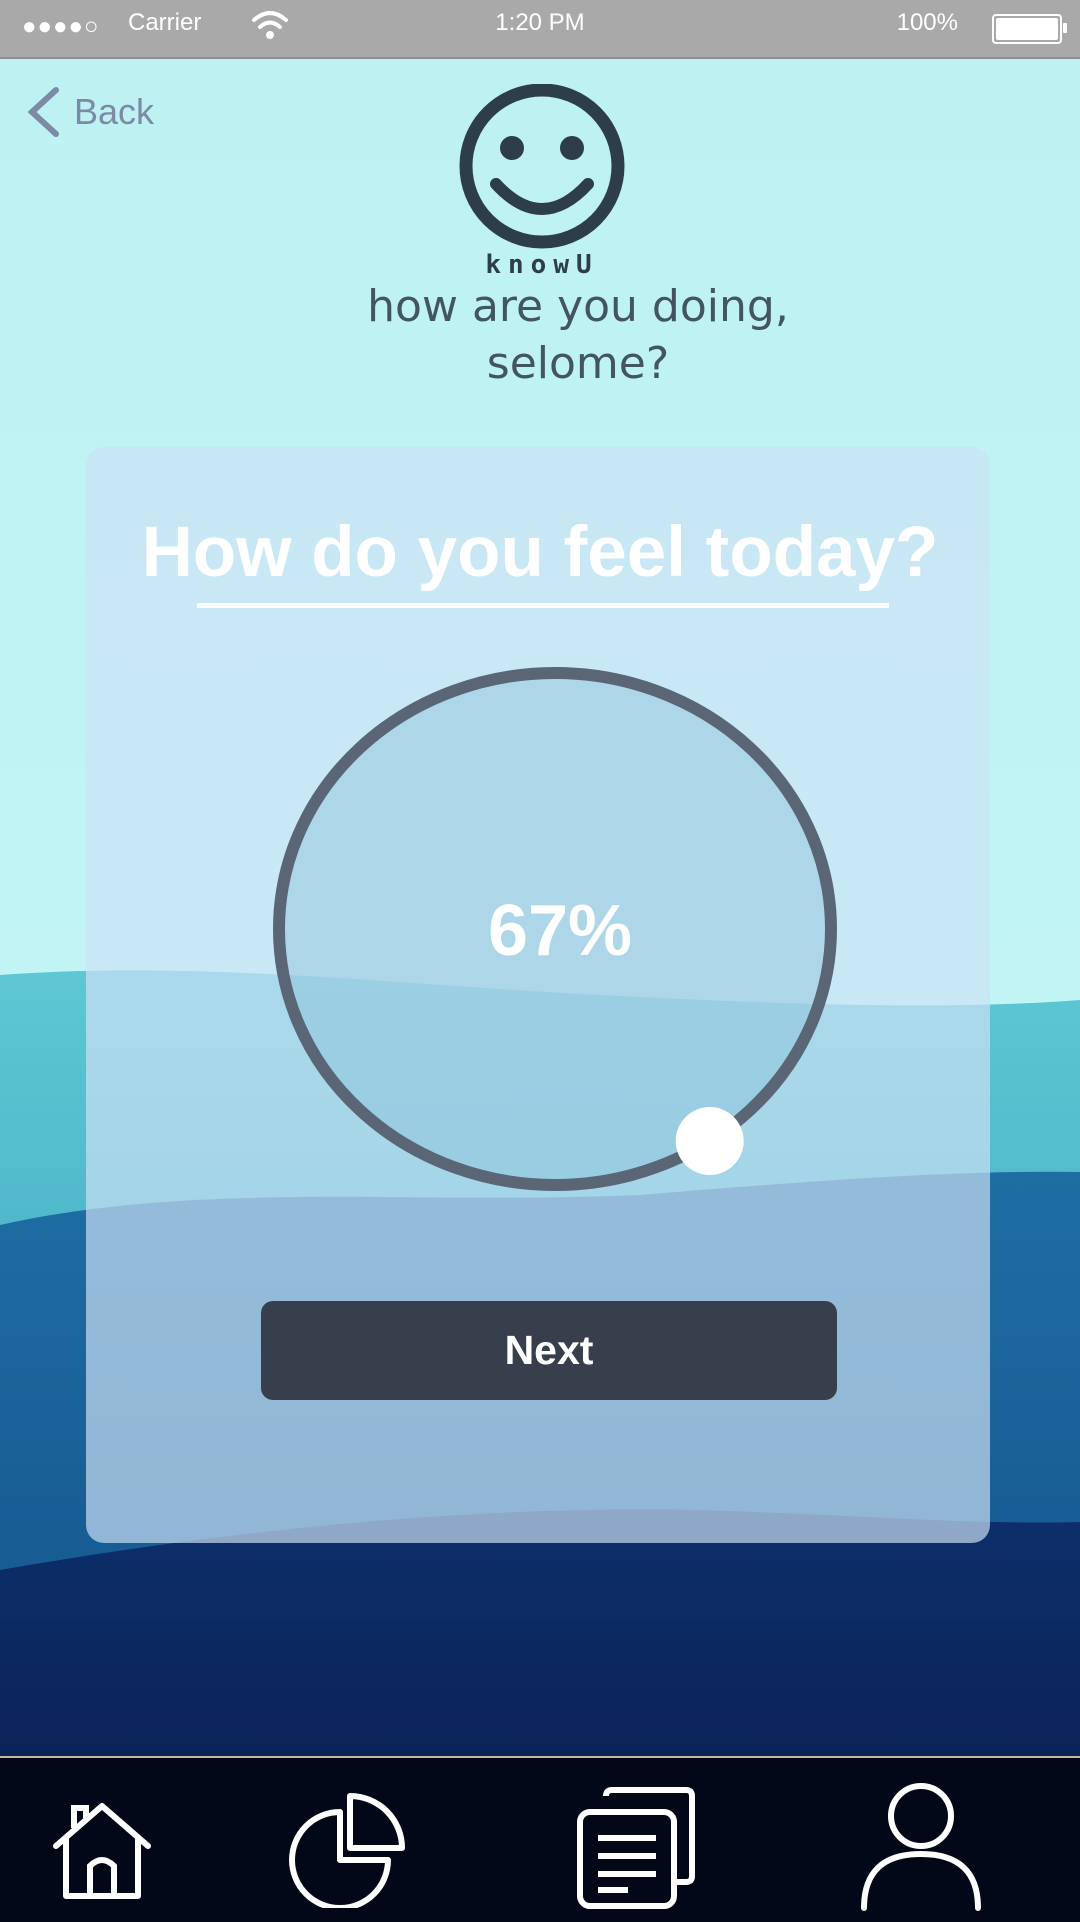  What do you see at coordinates (347, 1849) in the screenshot?
I see `pie-chart-icon` at bounding box center [347, 1849].